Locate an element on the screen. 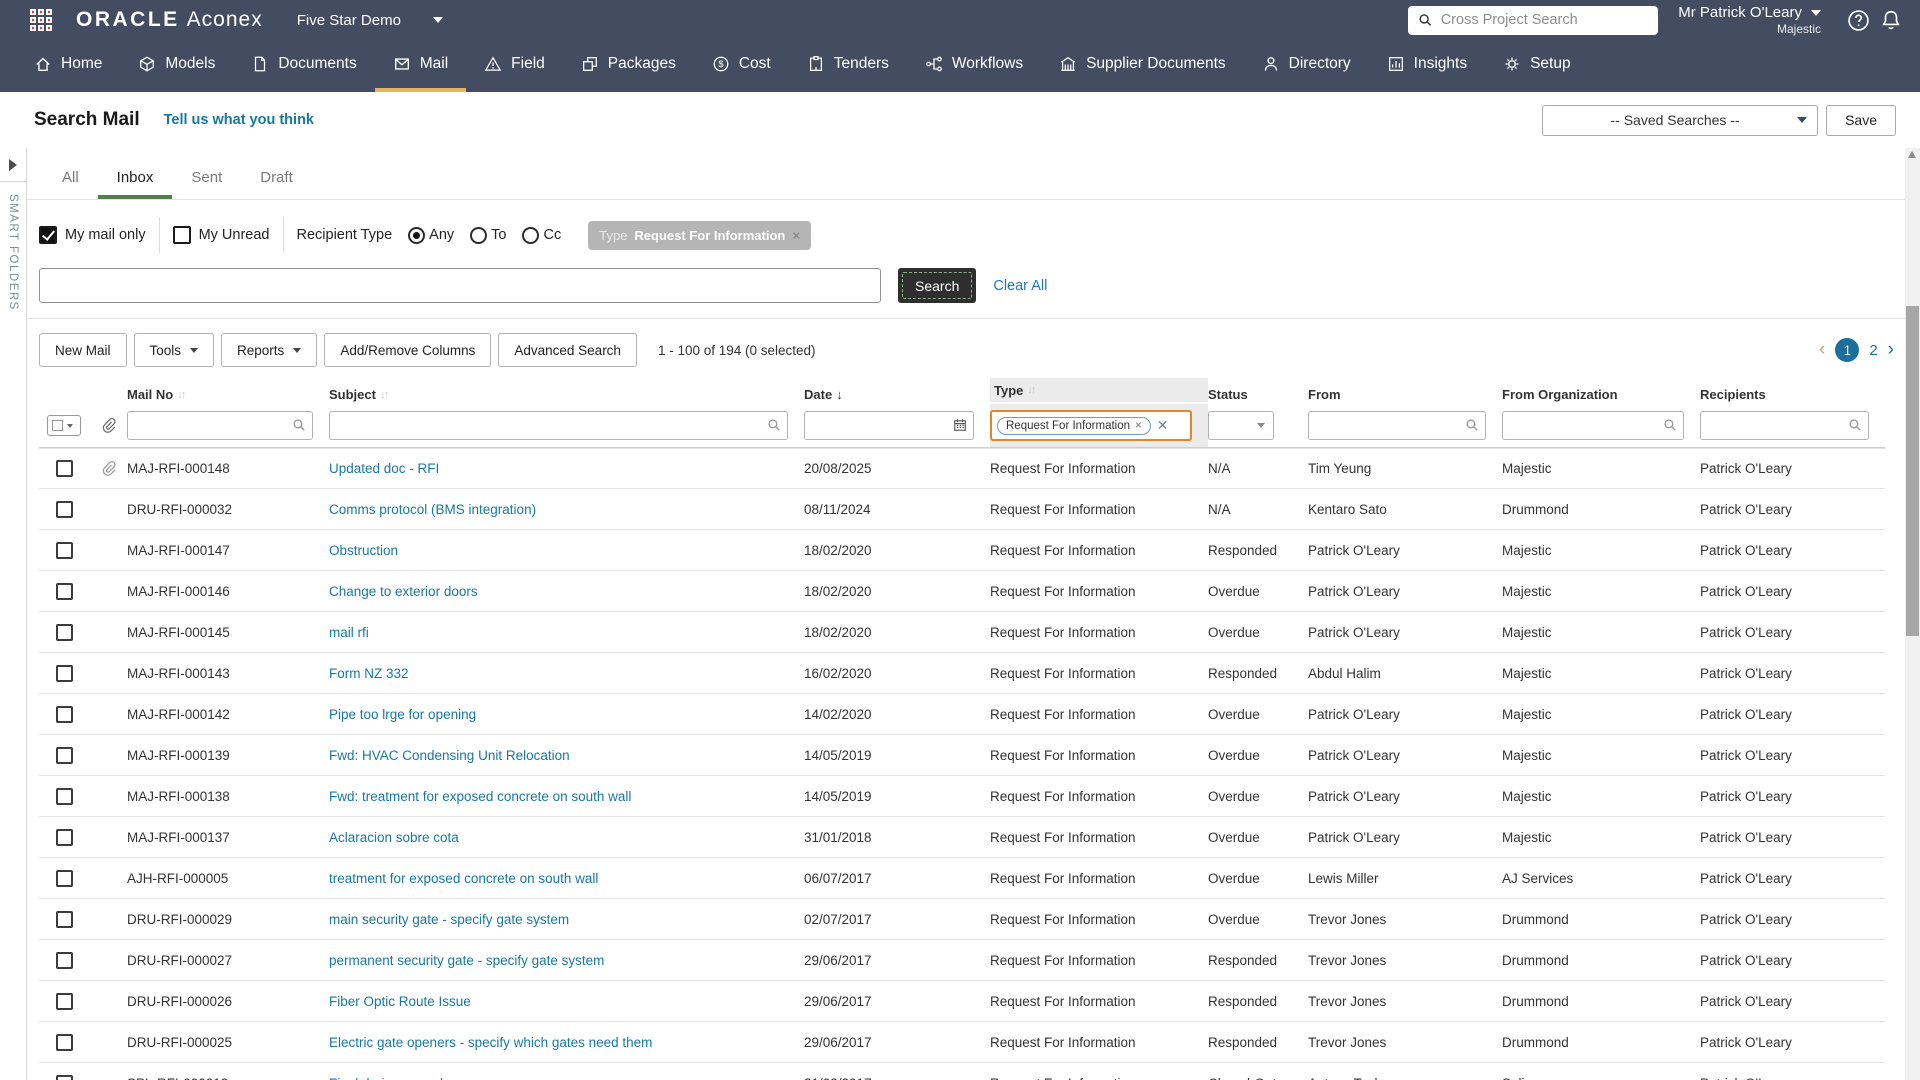 The image size is (1920, 1080). from-organization-filter-input is located at coordinates (1593, 425).